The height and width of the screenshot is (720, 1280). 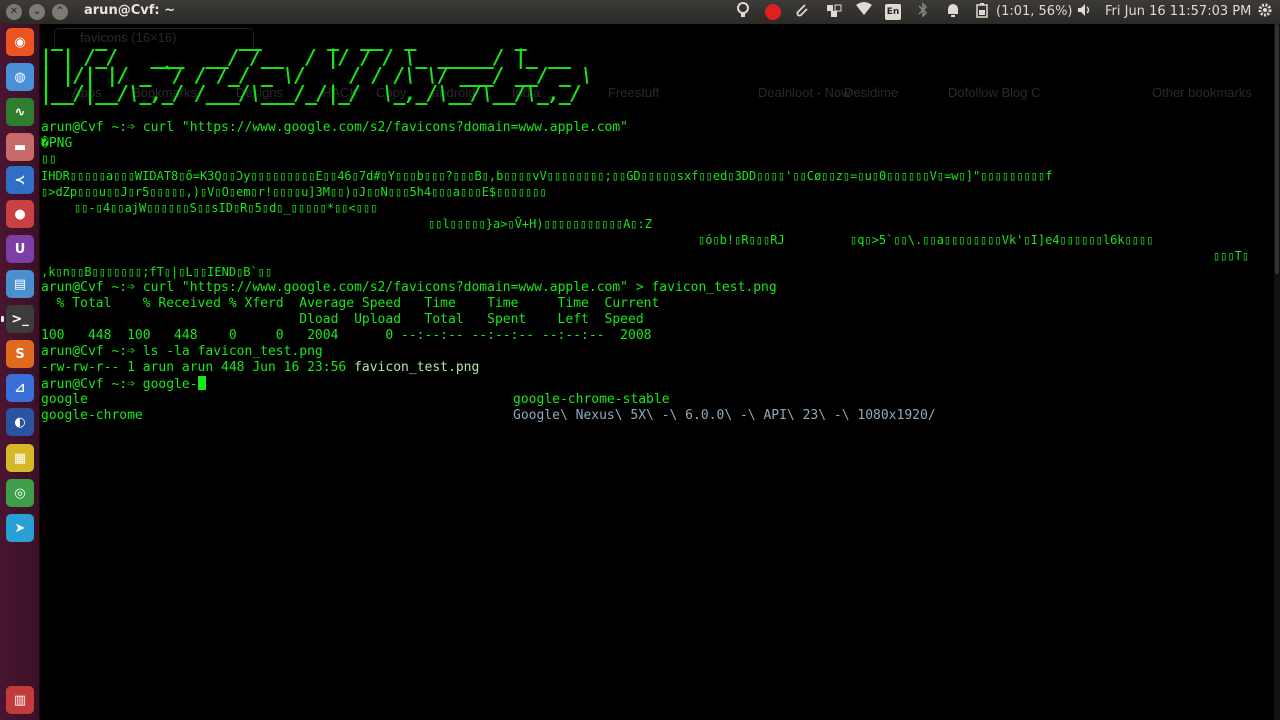 What do you see at coordinates (1277, 149) in the screenshot?
I see `scrollbar-thumb` at bounding box center [1277, 149].